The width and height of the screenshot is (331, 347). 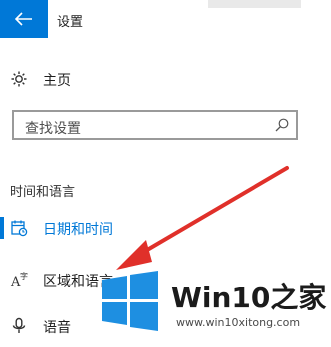 I want to click on back-button, so click(x=24, y=19).